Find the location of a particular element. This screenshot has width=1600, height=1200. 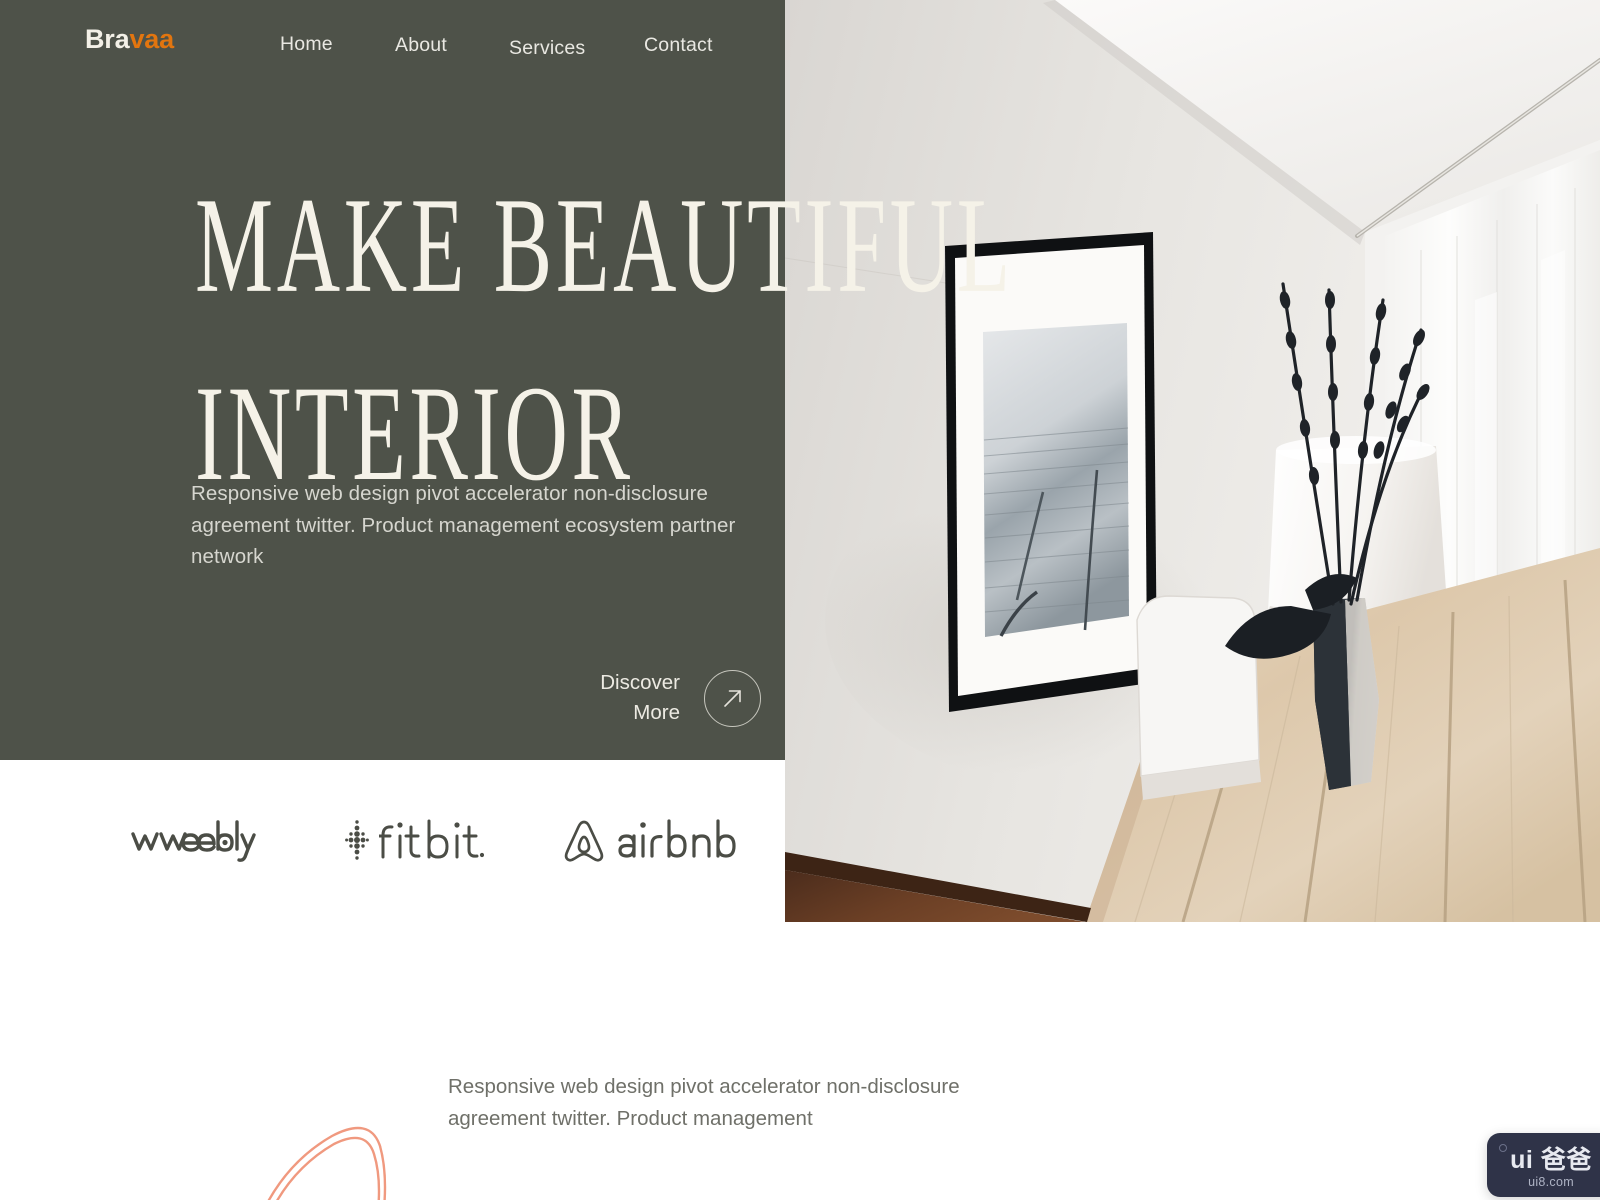

airbnb-wordmark-icon is located at coordinates (677, 838).